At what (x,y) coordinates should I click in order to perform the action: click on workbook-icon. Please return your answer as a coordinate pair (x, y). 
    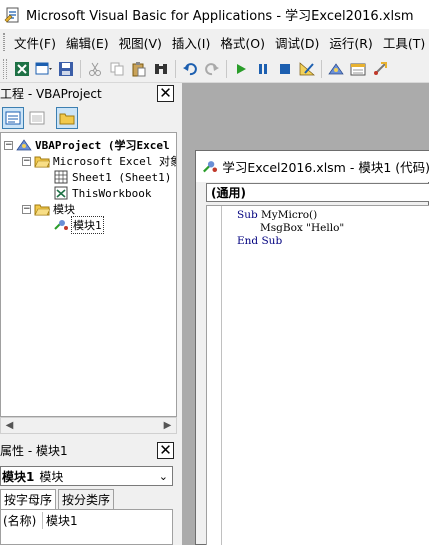
    Looking at the image, I should click on (61, 193).